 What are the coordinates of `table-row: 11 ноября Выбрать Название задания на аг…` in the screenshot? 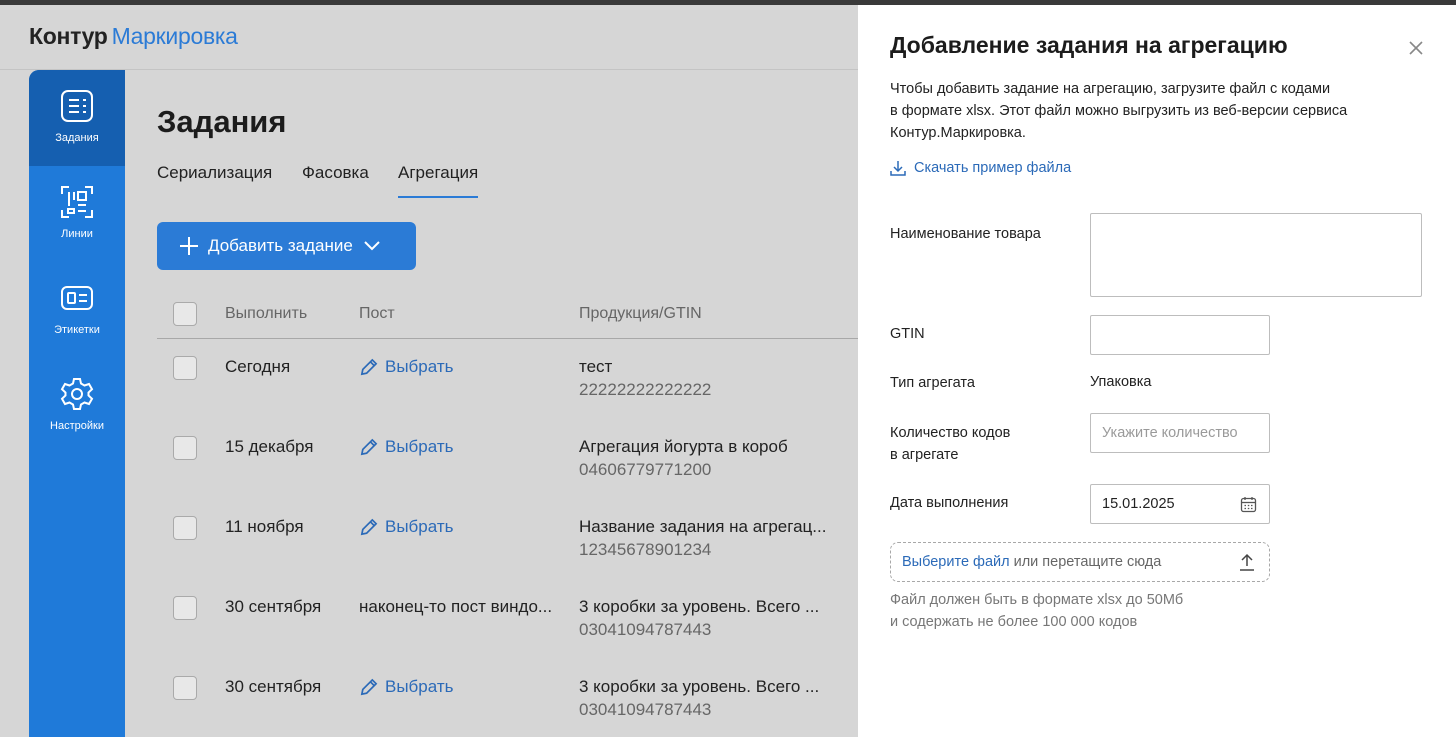 It's located at (507, 540).